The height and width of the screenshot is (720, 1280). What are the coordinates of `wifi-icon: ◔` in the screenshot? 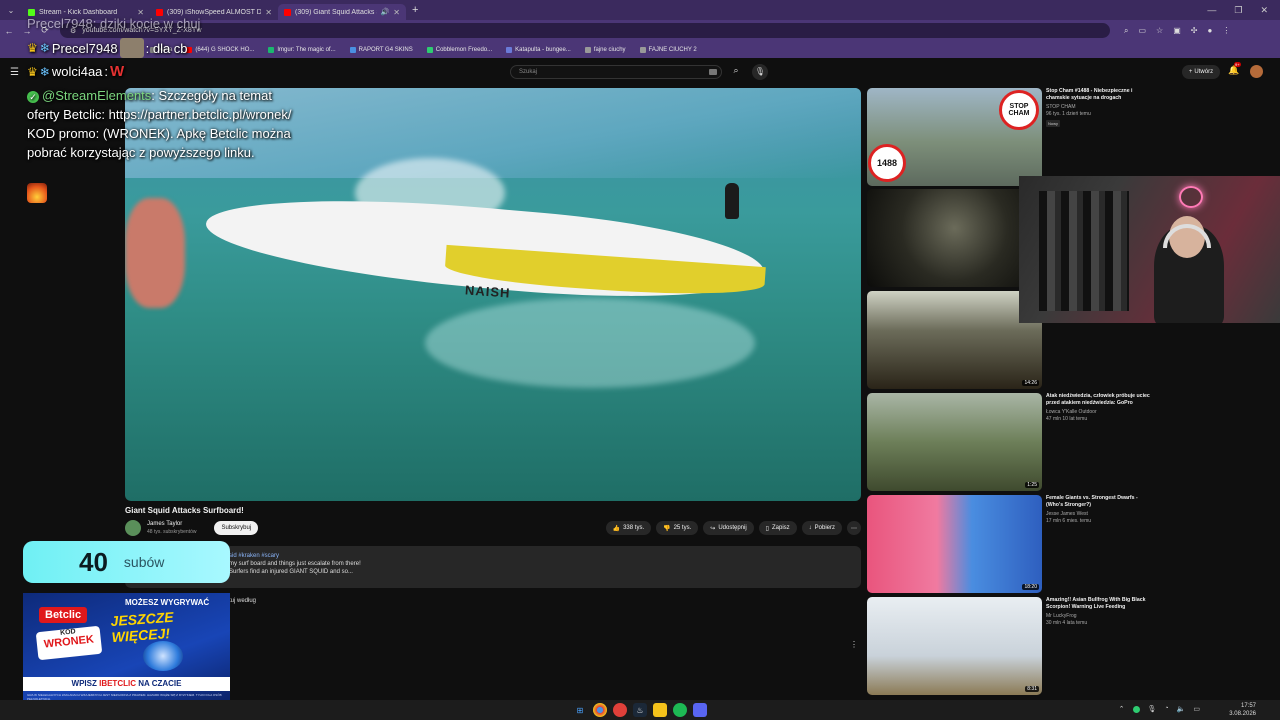 It's located at (1166, 709).